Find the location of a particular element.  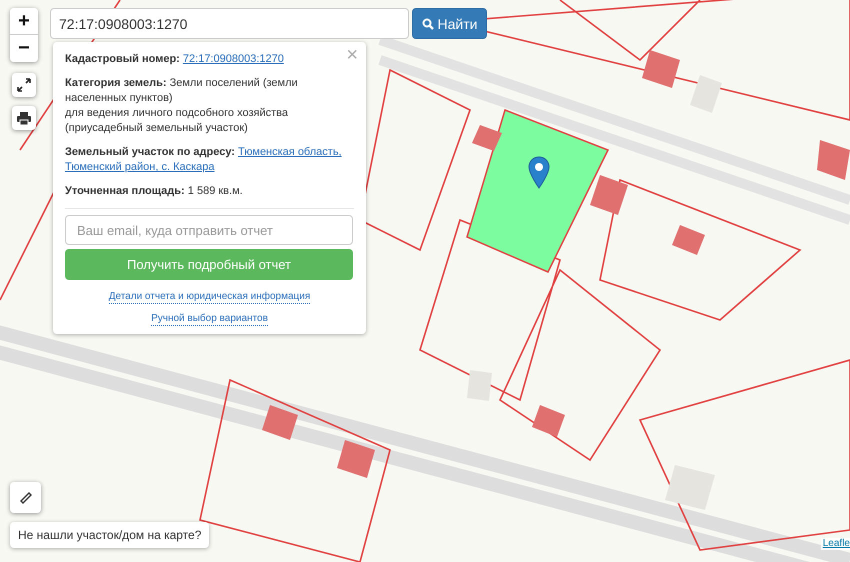

find-button: Найти is located at coordinates (449, 23).